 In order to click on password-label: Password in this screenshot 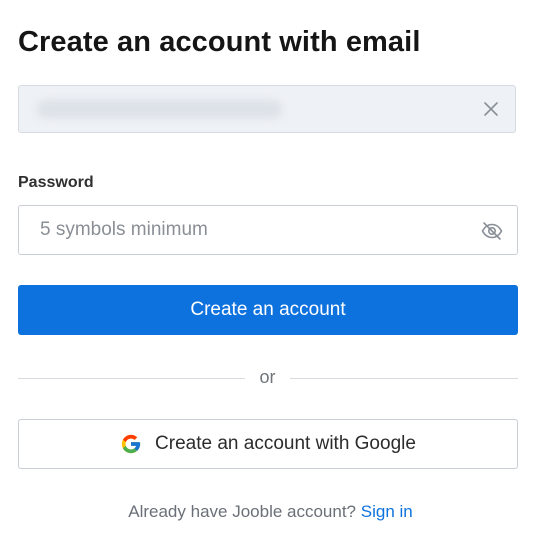, I will do `click(56, 182)`.